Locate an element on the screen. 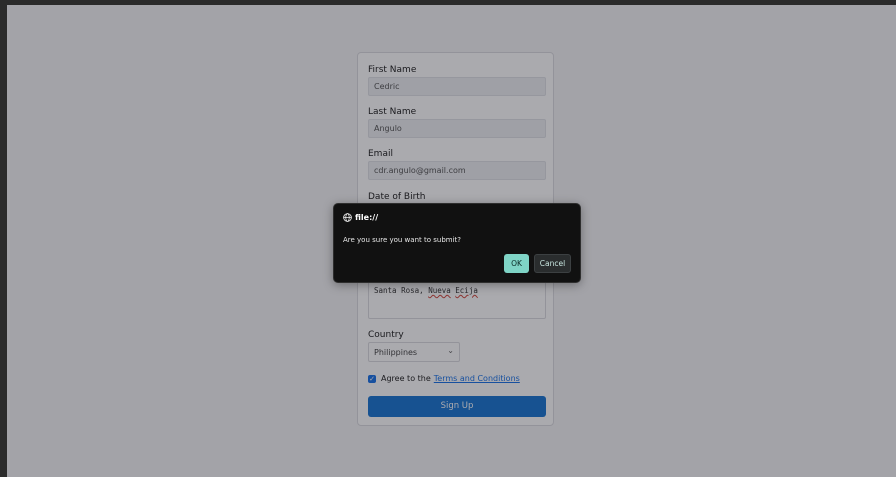  globe-icon is located at coordinates (347, 217).